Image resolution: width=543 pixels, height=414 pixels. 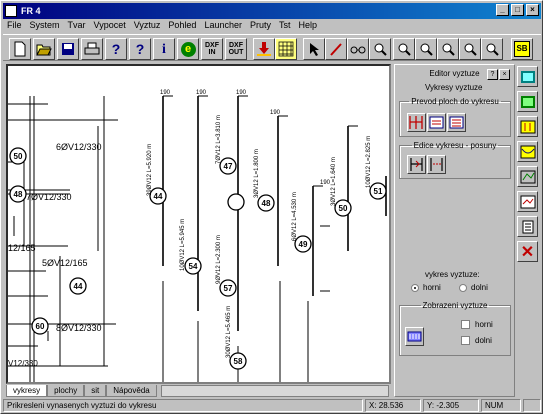 I want to click on edit-plate-icon, so click(x=527, y=101).